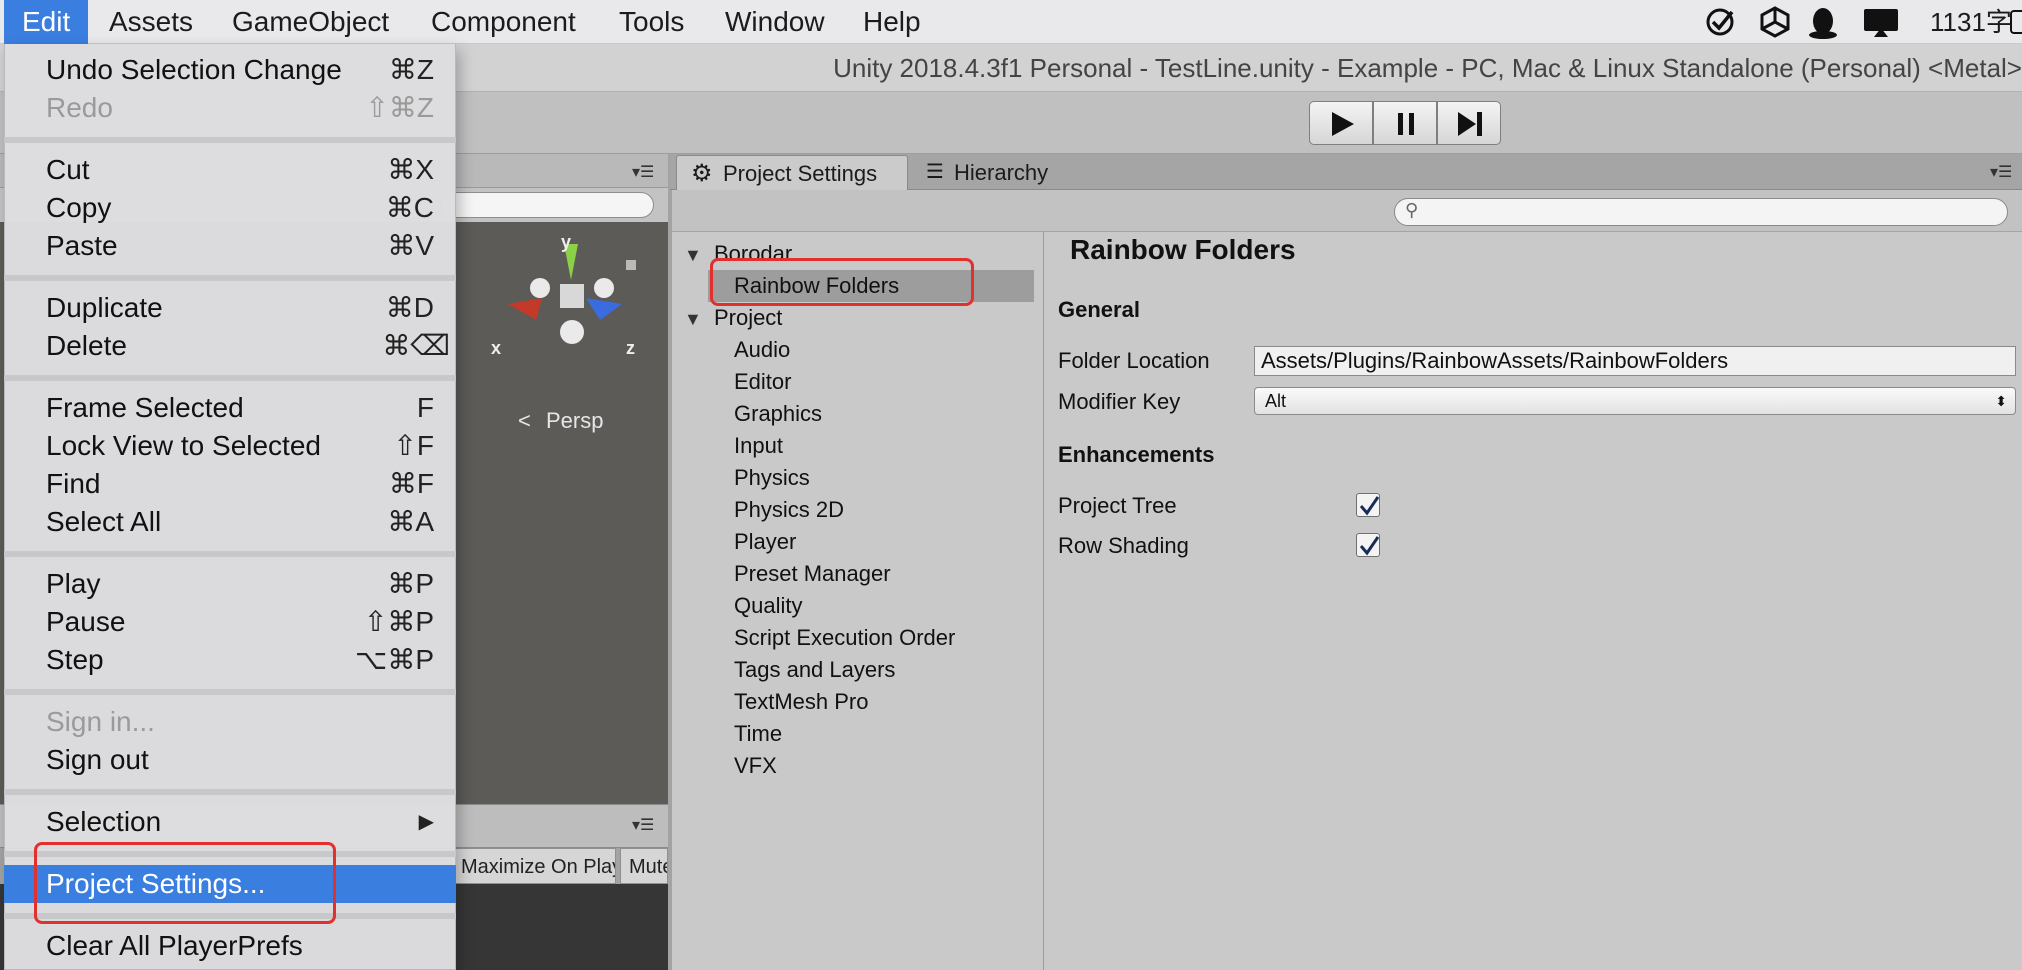  I want to click on menu-component: Component, so click(503, 22).